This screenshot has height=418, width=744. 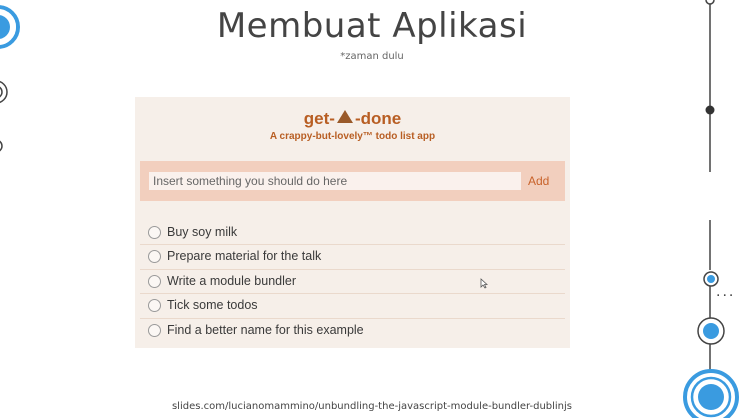 What do you see at coordinates (265, 329) in the screenshot?
I see `todo-text: Find a better name for this example` at bounding box center [265, 329].